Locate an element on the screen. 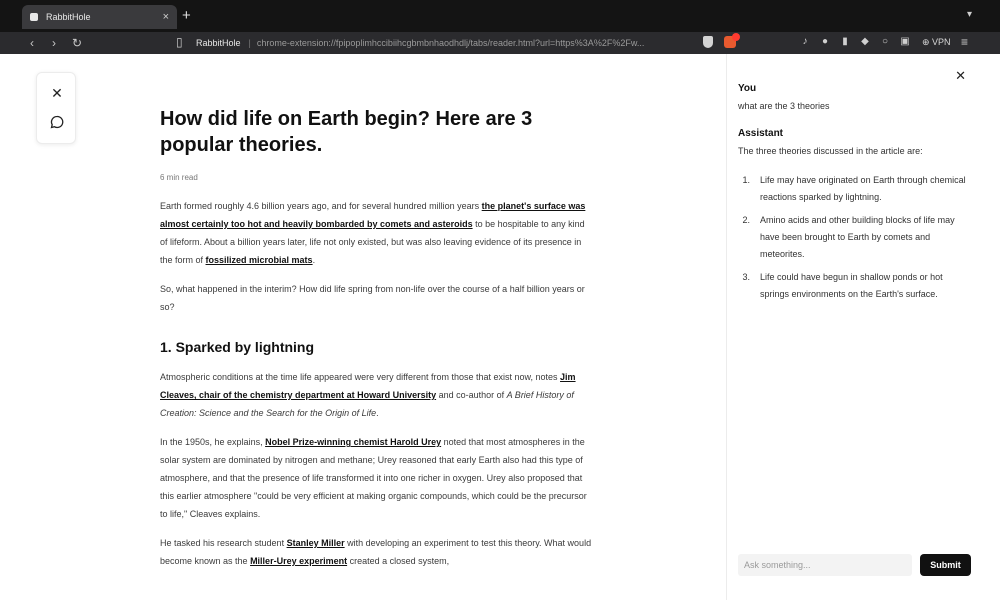 The image size is (1000, 600). list-number: 3. is located at coordinates (746, 277).